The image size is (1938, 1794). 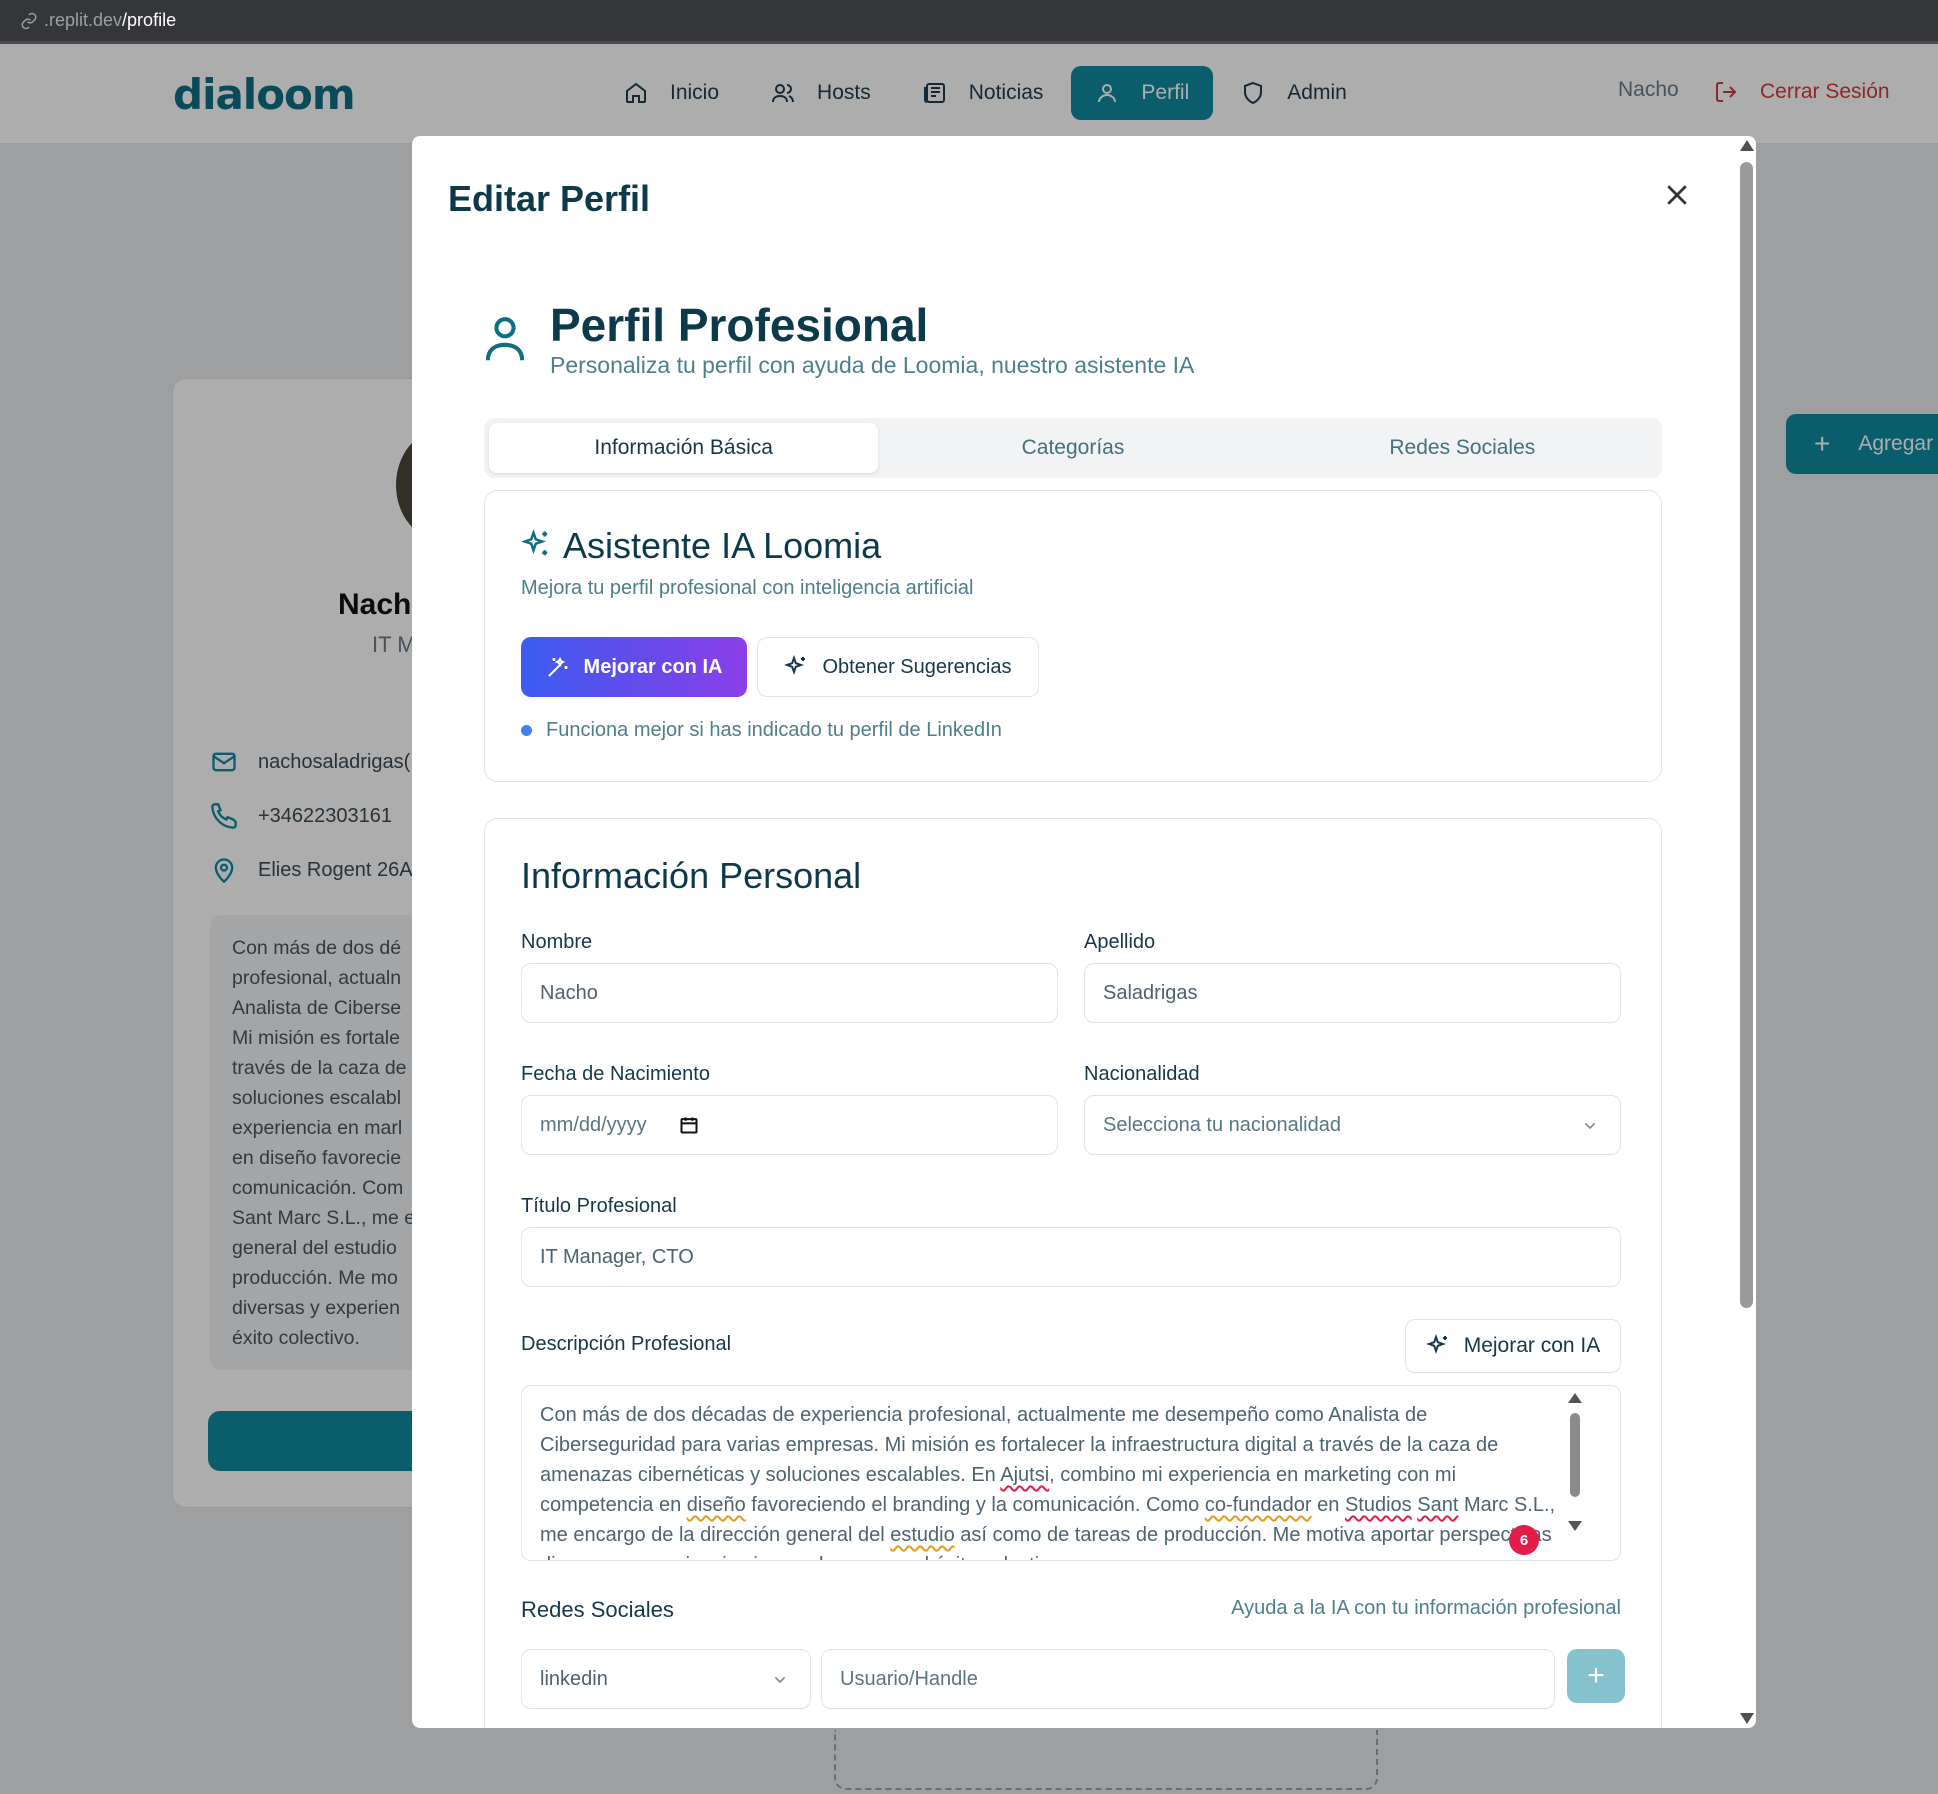 What do you see at coordinates (599, 1206) in the screenshot?
I see `job-title-label: Título Profesional` at bounding box center [599, 1206].